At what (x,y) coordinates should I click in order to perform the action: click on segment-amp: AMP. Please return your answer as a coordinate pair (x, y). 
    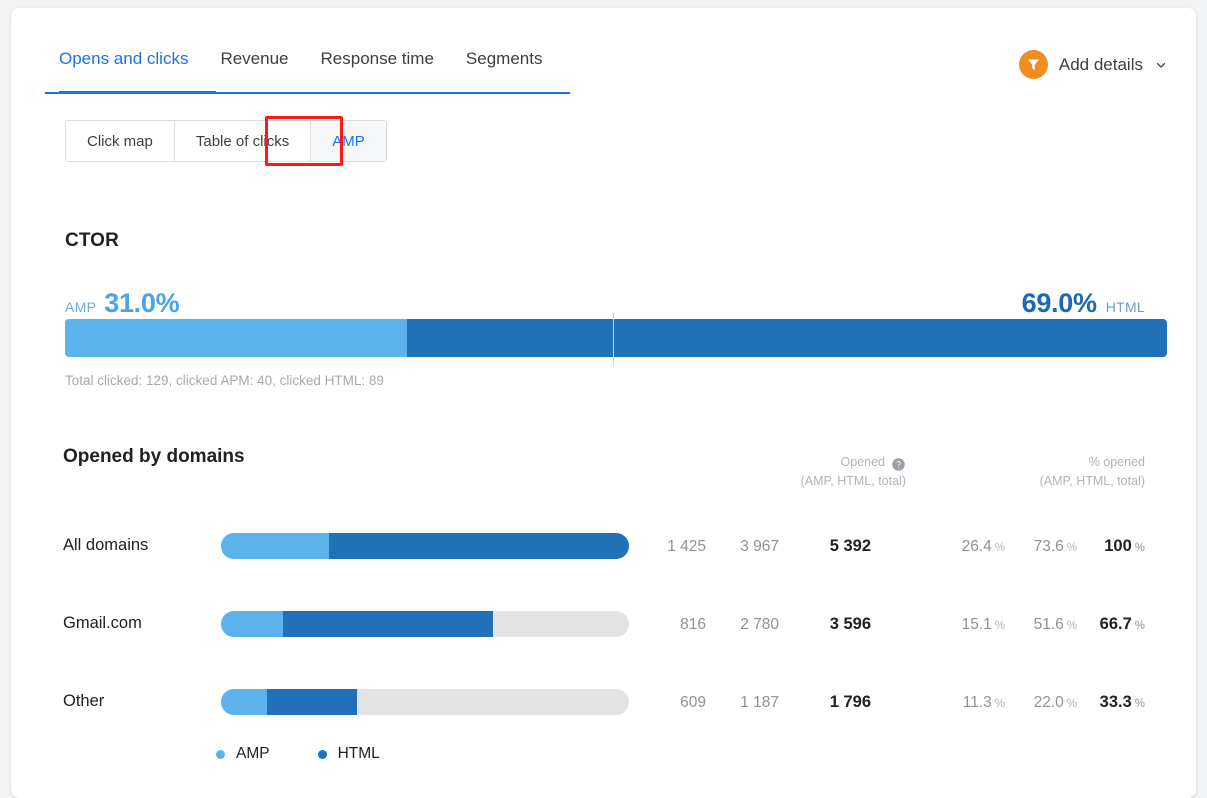
    Looking at the image, I should click on (348, 141).